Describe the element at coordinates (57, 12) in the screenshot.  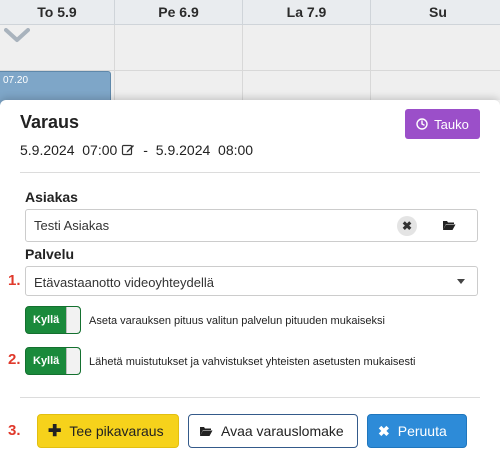
I see `day-header-thursday: To 5.9` at that location.